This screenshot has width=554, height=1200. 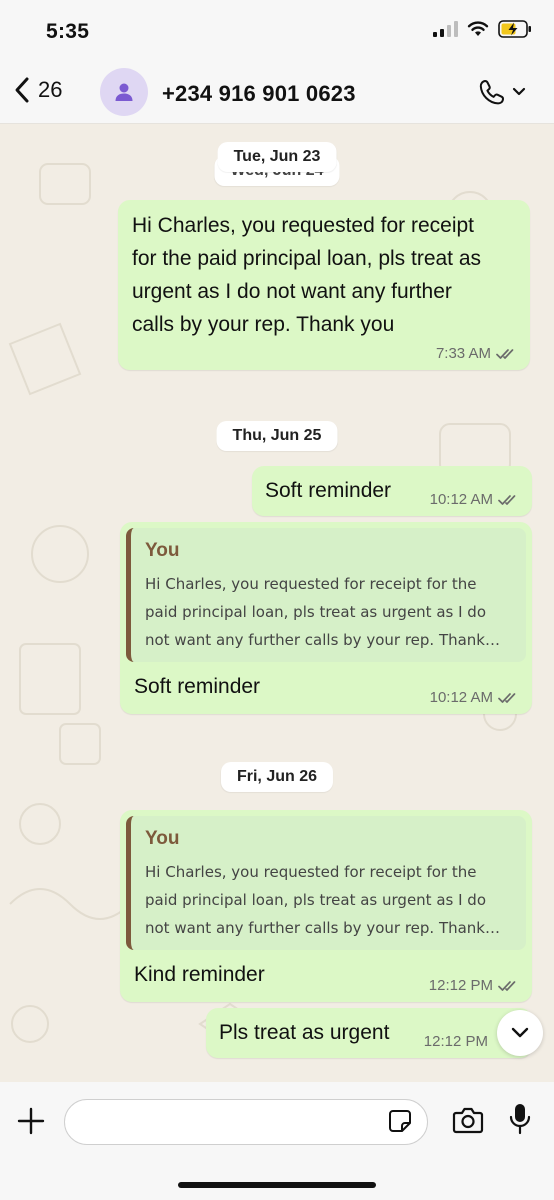 I want to click on message-input, so click(x=246, y=1122).